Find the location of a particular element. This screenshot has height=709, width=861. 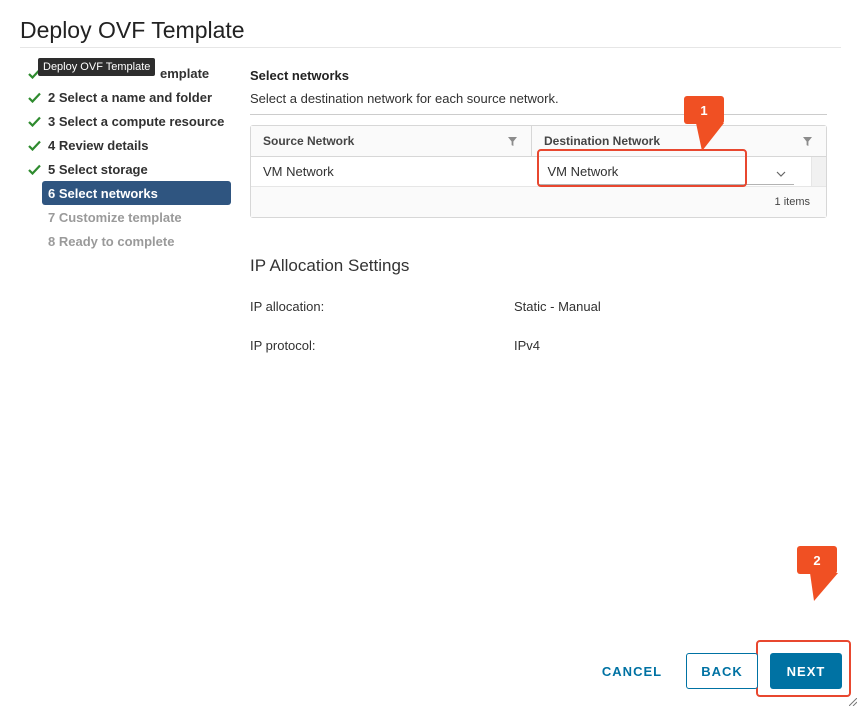

step-5: 5 Select storage is located at coordinates (131, 169).